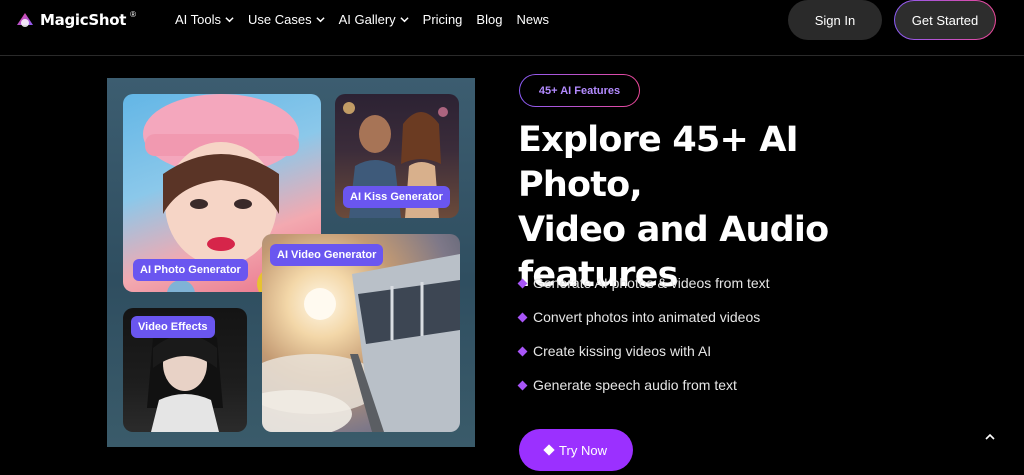 The image size is (1024, 475). I want to click on sparkle-icon, so click(549, 450).